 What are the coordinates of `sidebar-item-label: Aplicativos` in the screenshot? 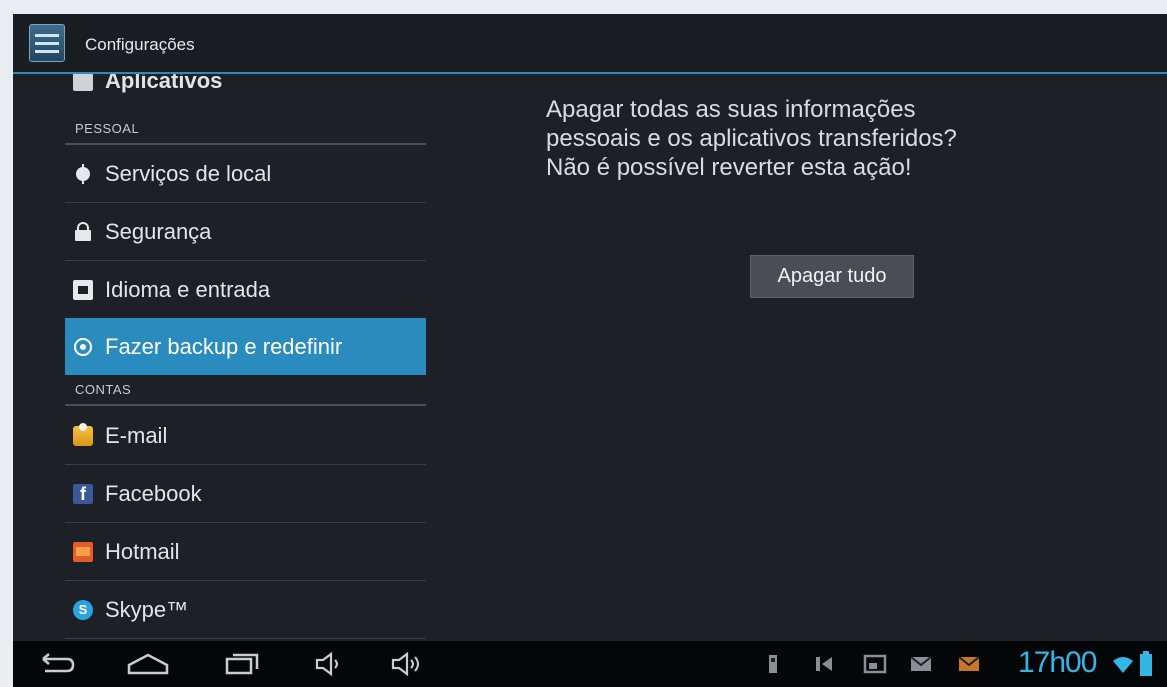 It's located at (164, 83).